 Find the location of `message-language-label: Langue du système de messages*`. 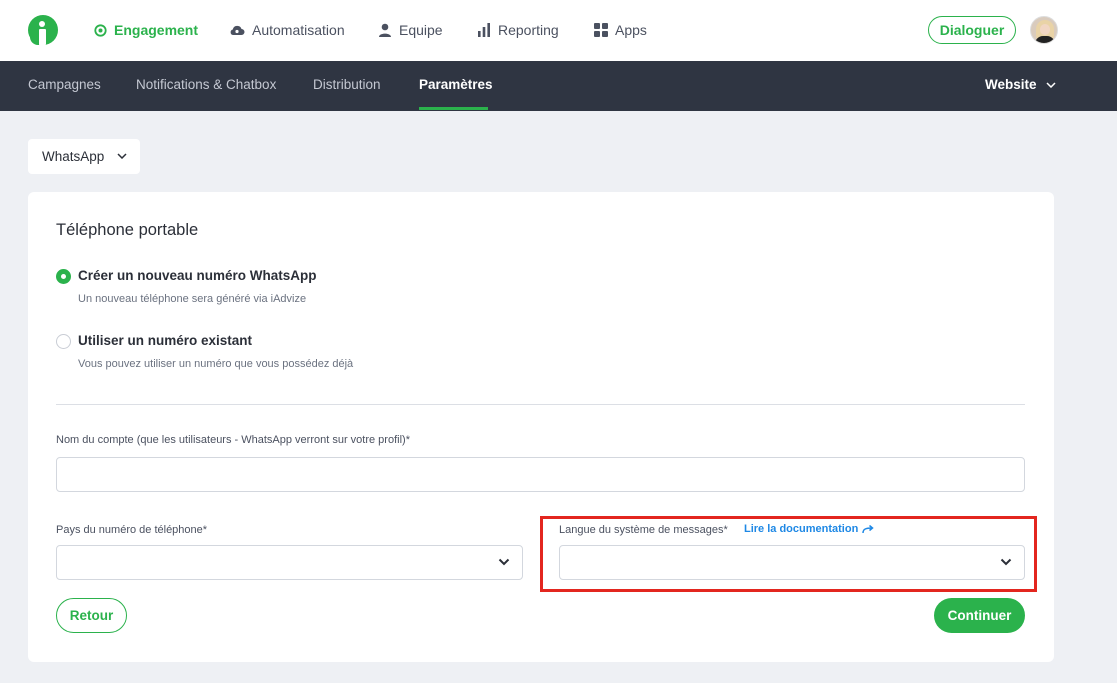

message-language-label: Langue du système de messages* is located at coordinates (643, 530).